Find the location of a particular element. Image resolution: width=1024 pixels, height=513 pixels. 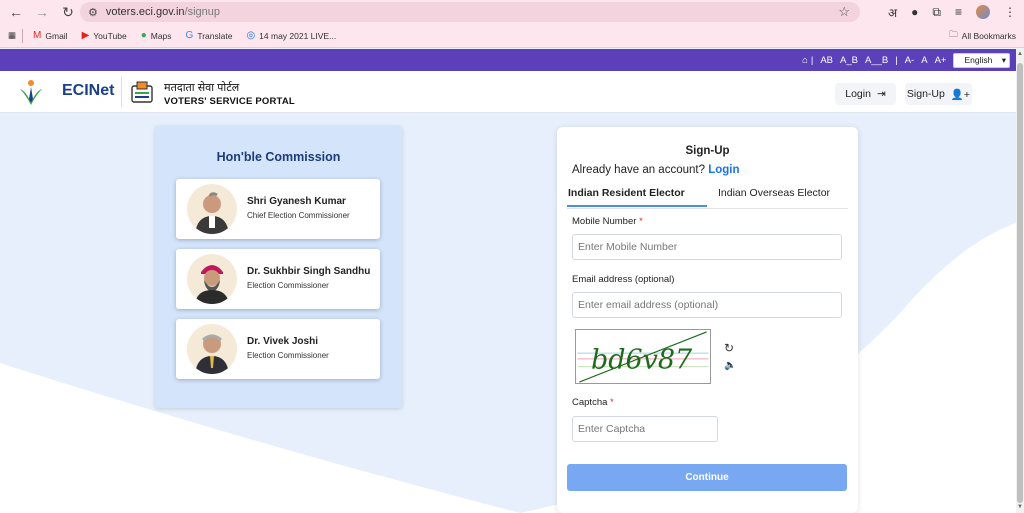

scroll-down-icon: ▼ is located at coordinates (1020, 507).